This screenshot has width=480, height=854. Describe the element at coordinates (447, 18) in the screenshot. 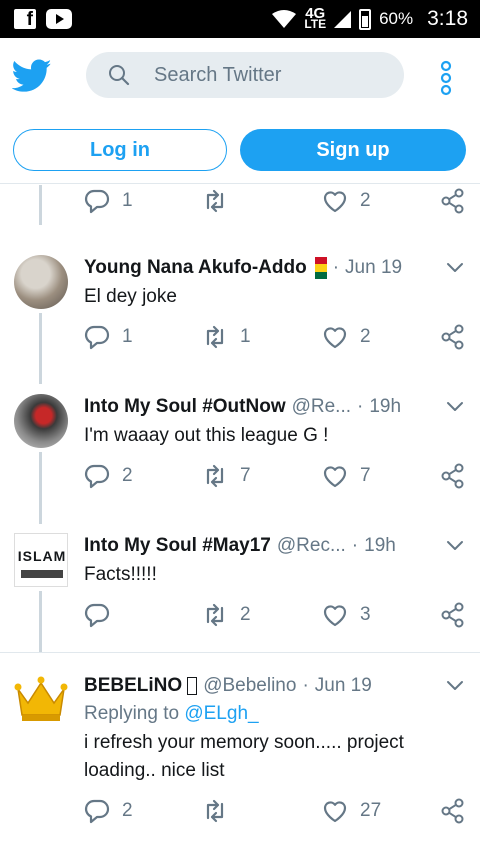

I see `clock: 3:18` at that location.